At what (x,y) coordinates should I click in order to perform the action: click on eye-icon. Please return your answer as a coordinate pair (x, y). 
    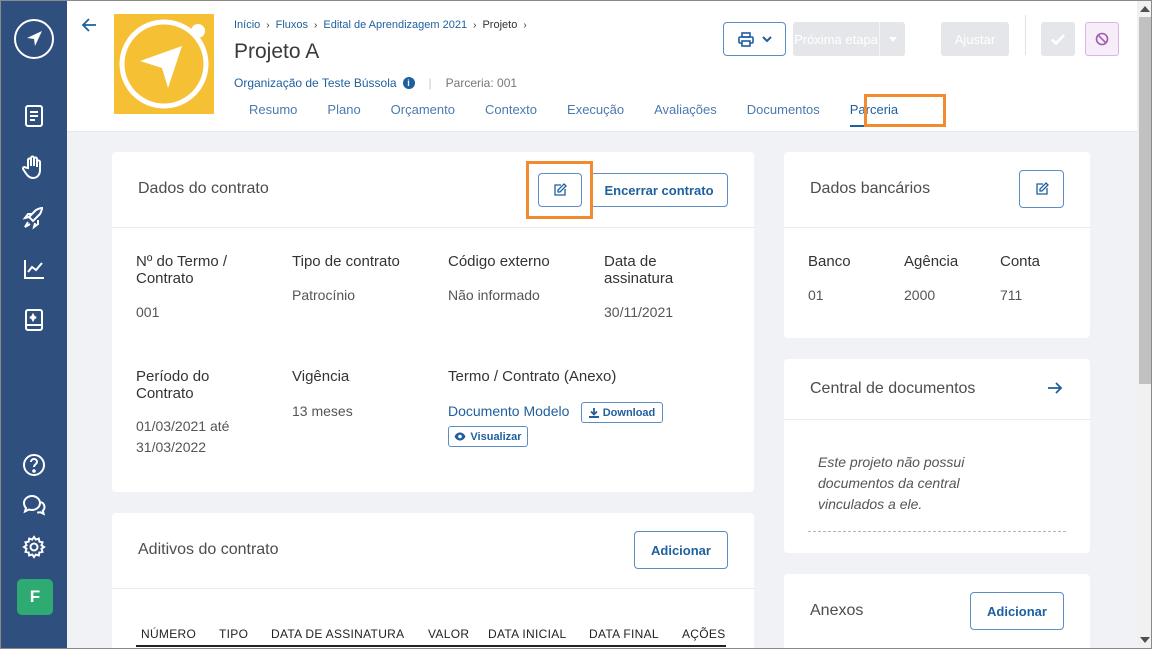
    Looking at the image, I should click on (460, 436).